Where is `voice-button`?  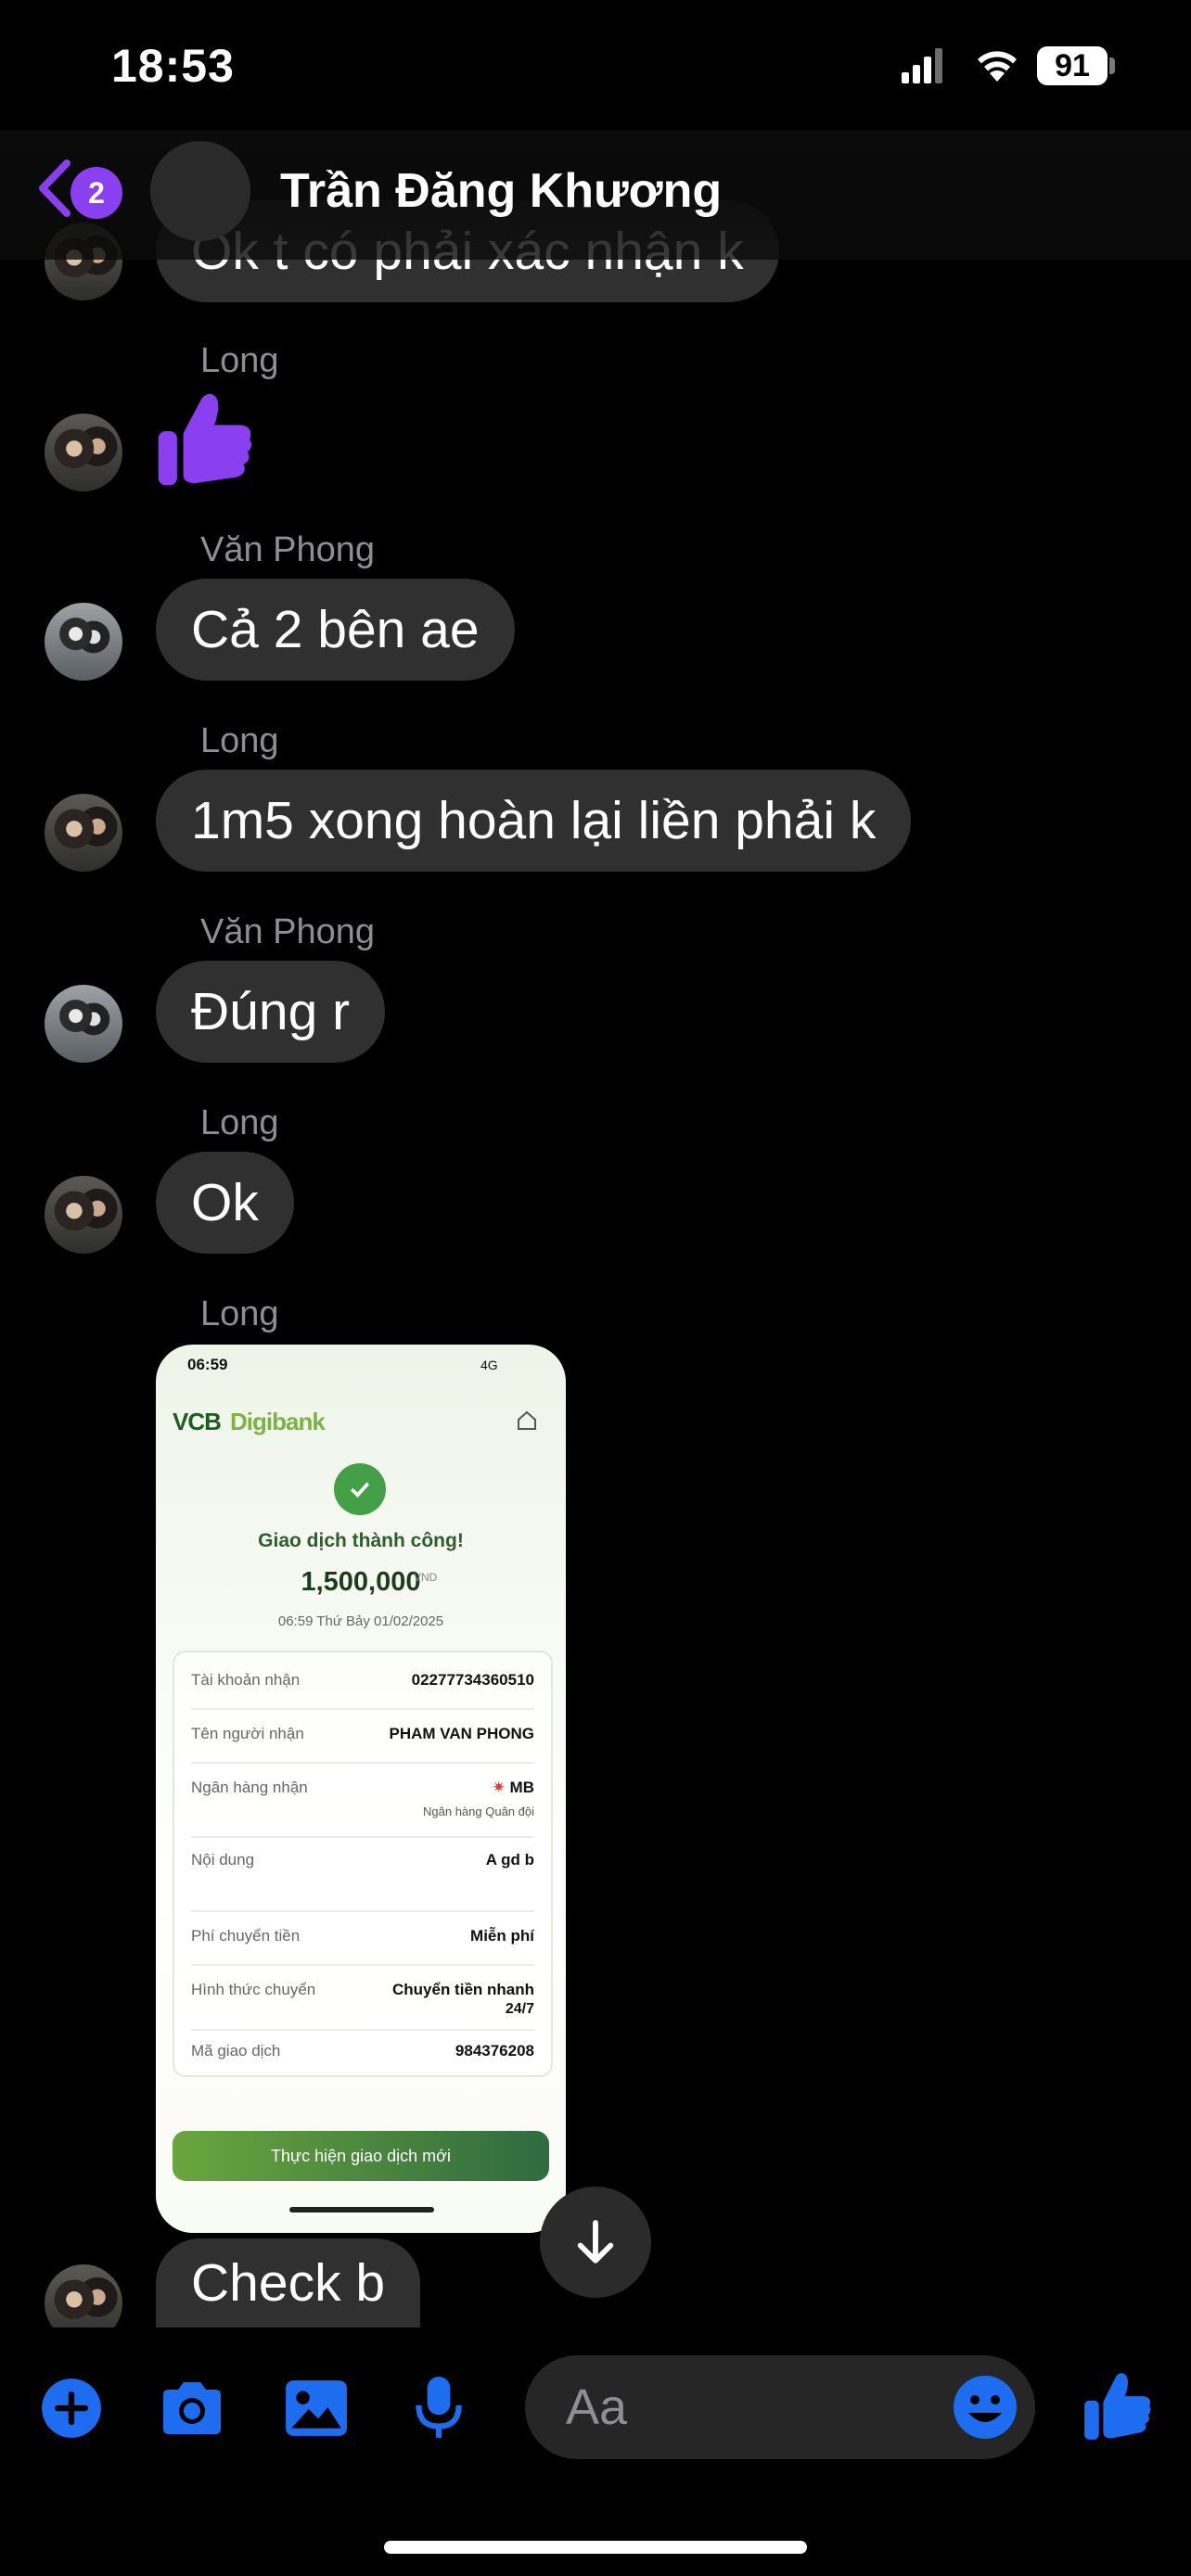
voice-button is located at coordinates (438, 2408).